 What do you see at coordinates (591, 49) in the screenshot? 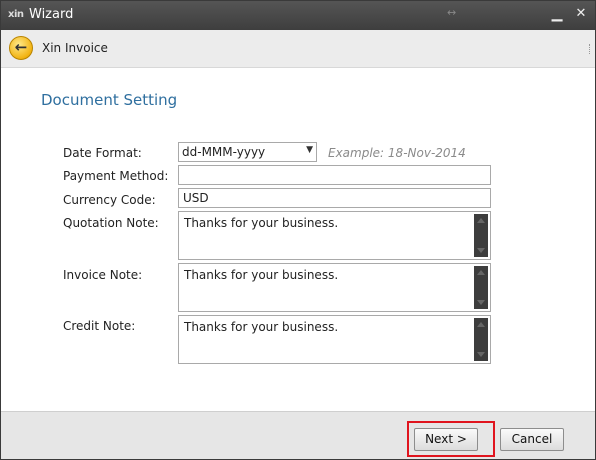
I see `grip-handle` at bounding box center [591, 49].